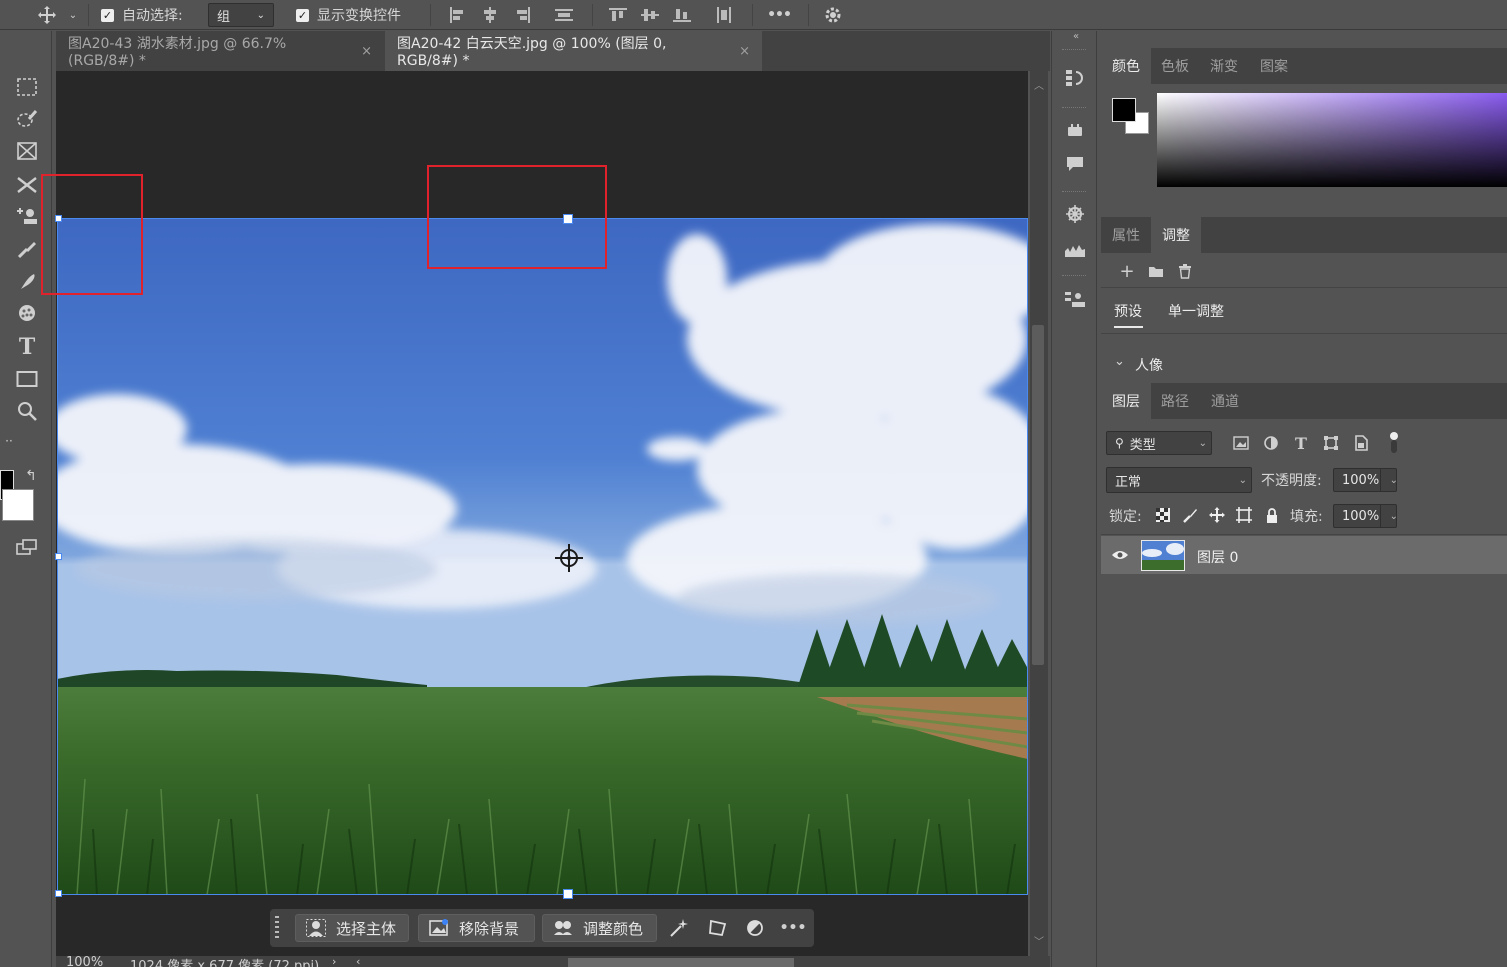  I want to click on lock-transparent-pixels-icon, so click(1163, 515).